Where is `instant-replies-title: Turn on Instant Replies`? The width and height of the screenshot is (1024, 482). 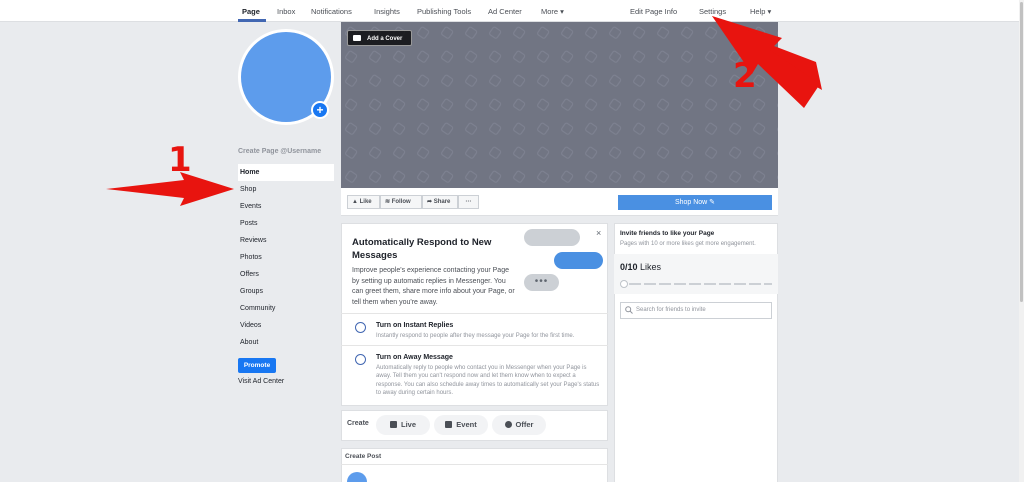
instant-replies-title: Turn on Instant Replies is located at coordinates (414, 325).